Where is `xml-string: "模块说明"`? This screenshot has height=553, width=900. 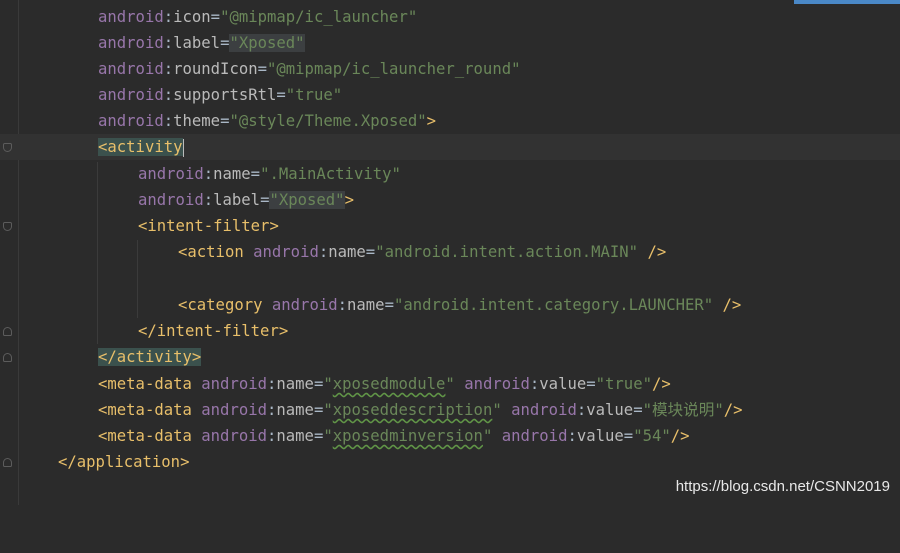
xml-string: "模块说明" is located at coordinates (683, 410).